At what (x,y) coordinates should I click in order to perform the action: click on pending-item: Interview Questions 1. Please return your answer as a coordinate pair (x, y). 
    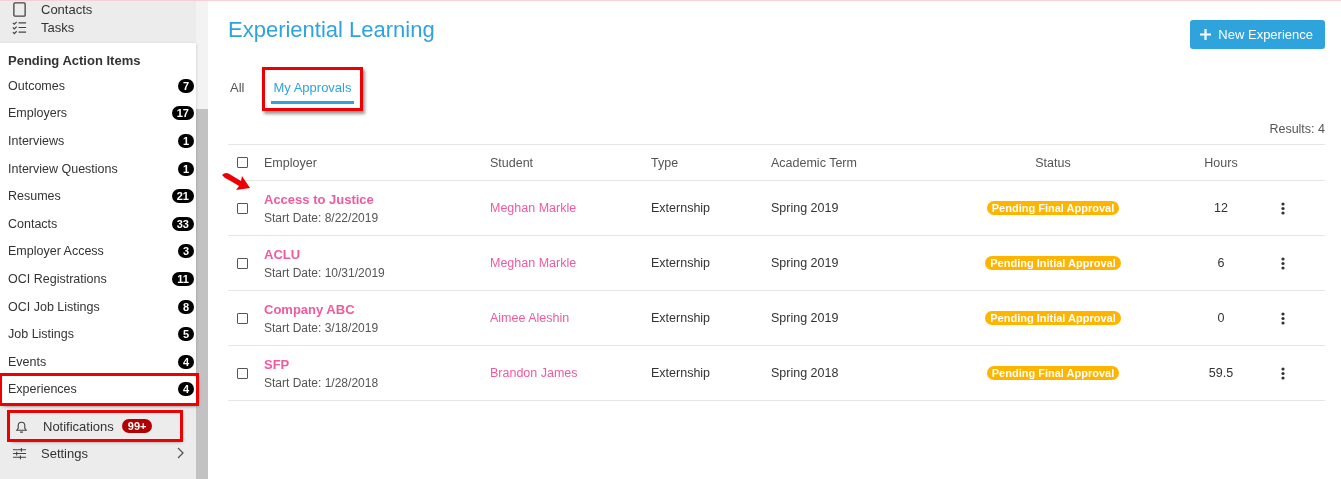
    Looking at the image, I should click on (102, 168).